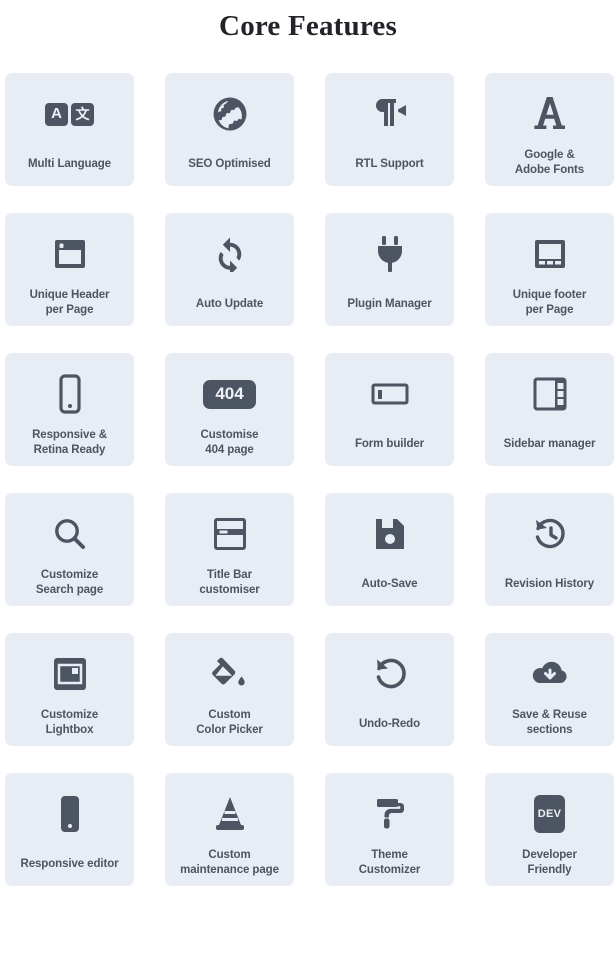  I want to click on window-footer-icon, so click(550, 254).